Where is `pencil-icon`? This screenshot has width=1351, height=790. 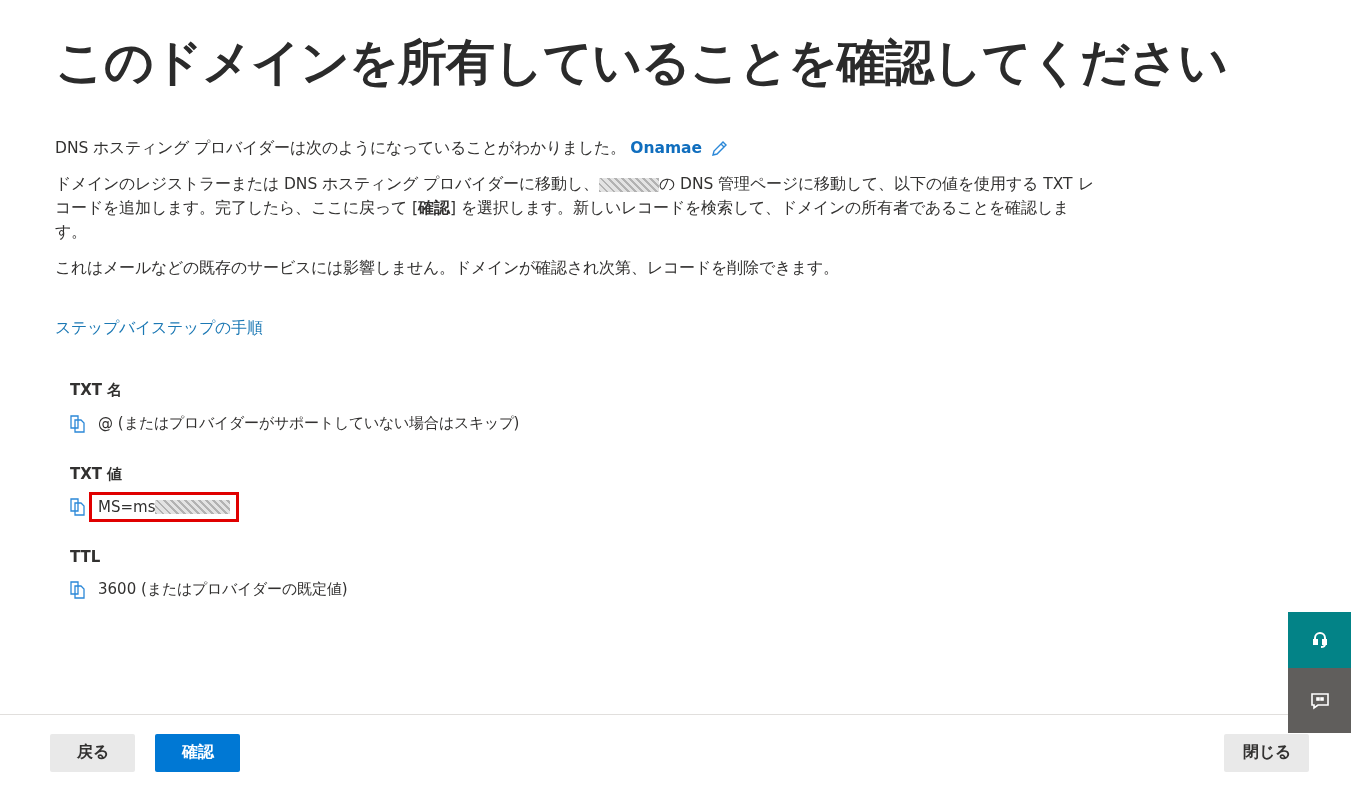 pencil-icon is located at coordinates (719, 148).